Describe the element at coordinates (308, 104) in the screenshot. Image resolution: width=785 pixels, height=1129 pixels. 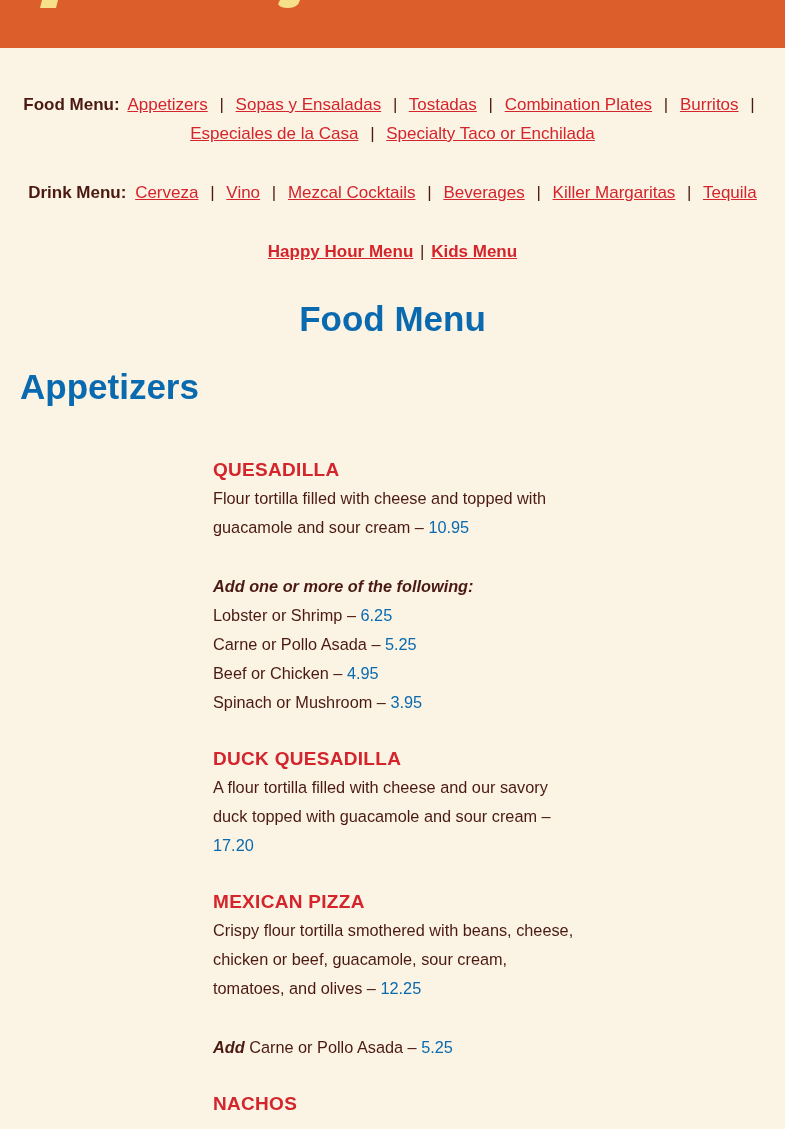
I see `nav-link: Sopas y Ensaladas` at that location.